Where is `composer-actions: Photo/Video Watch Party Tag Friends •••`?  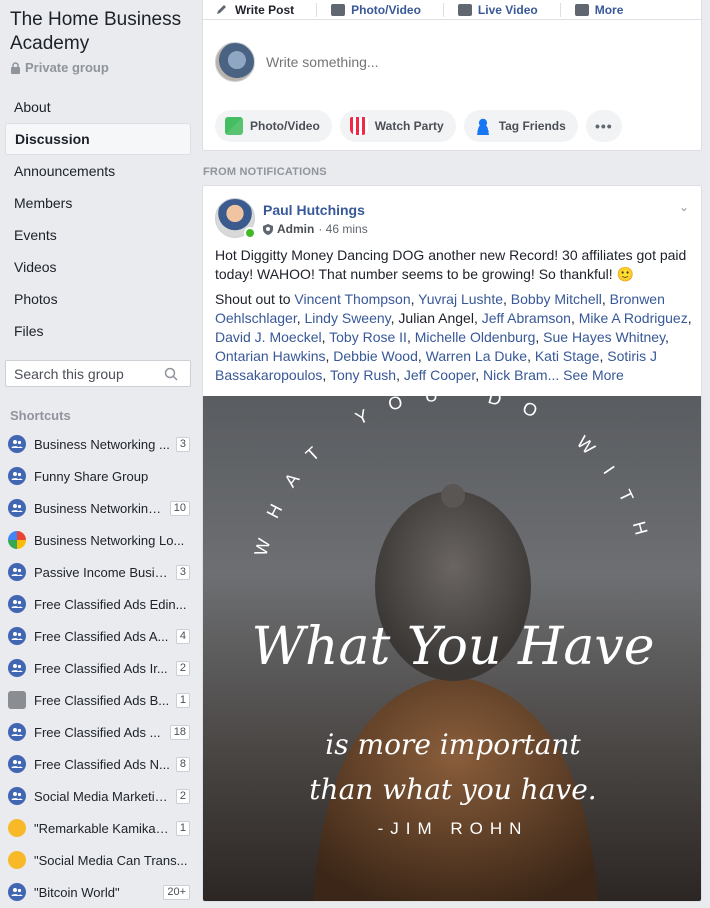
composer-actions: Photo/Video Watch Party Tag Friends ••• is located at coordinates (418, 126).